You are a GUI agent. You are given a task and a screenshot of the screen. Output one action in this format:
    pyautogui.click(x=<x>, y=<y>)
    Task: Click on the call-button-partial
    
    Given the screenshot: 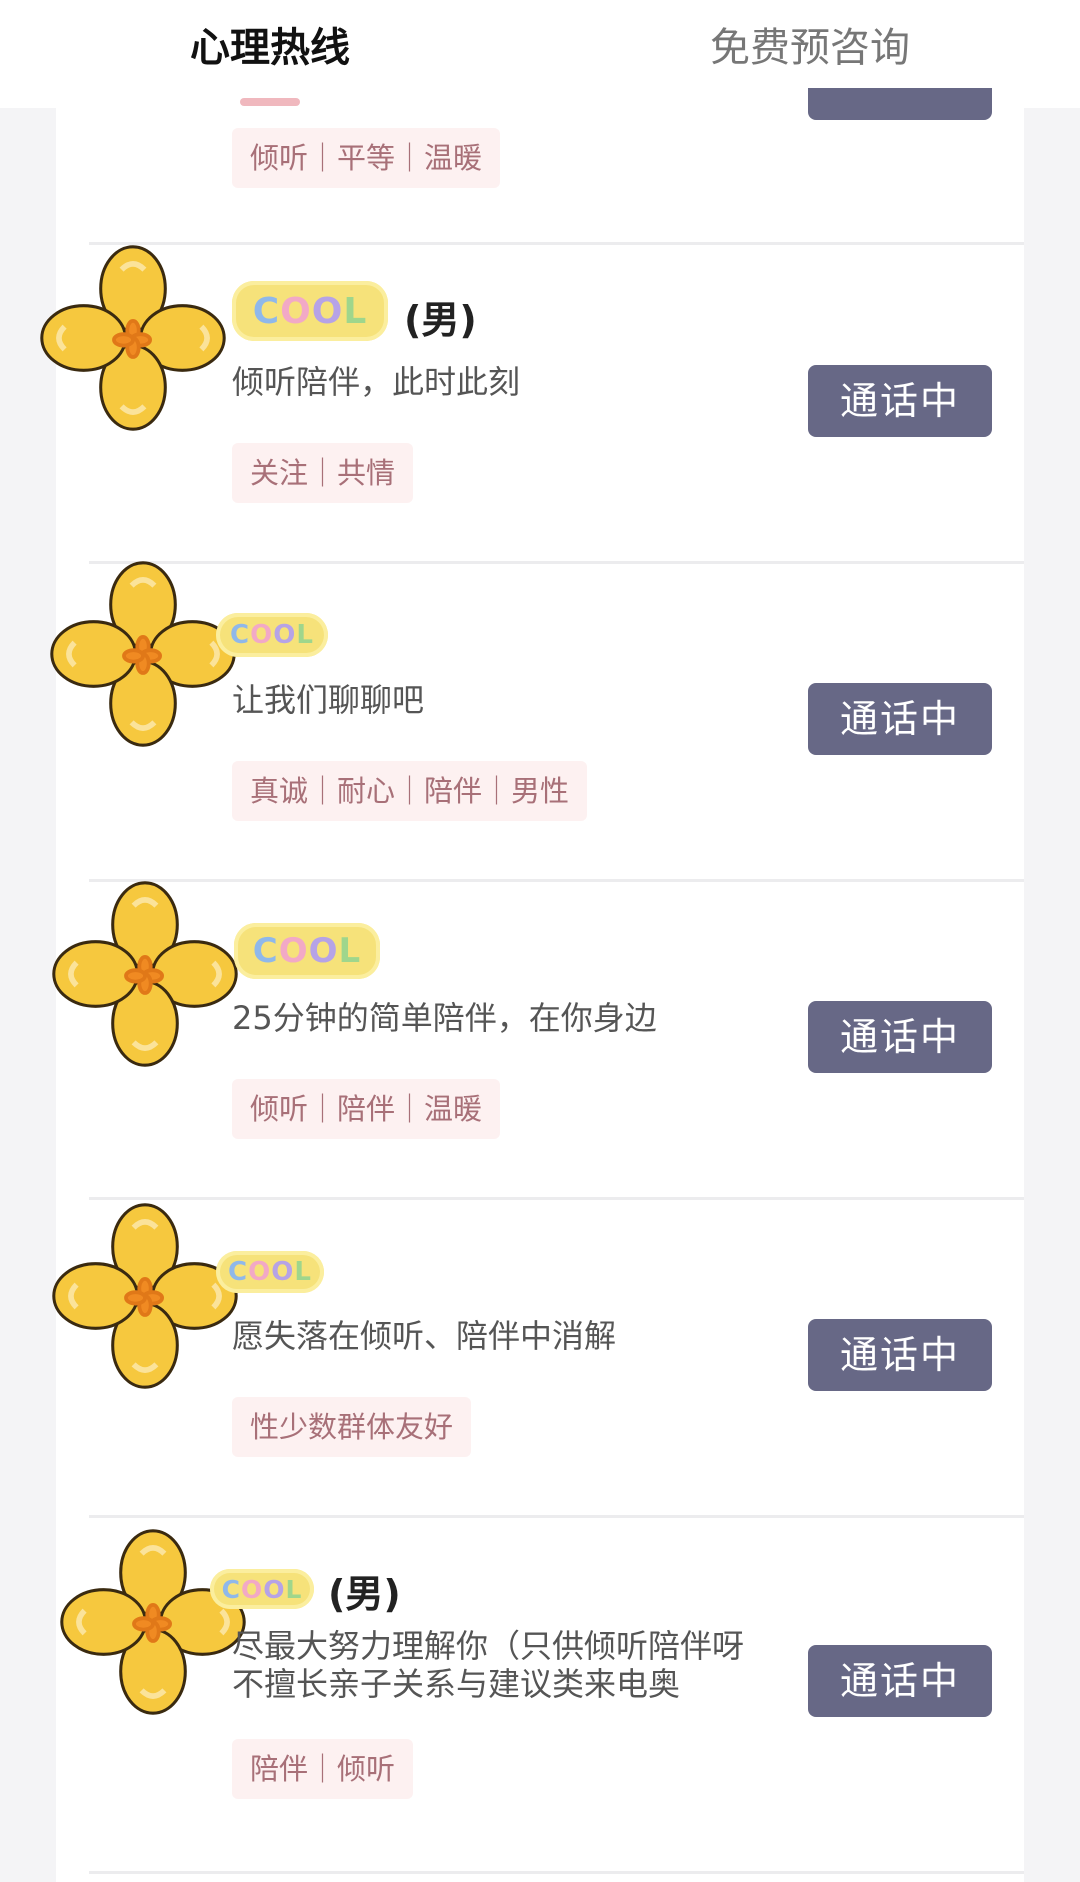 What is the action you would take?
    pyautogui.click(x=900, y=104)
    